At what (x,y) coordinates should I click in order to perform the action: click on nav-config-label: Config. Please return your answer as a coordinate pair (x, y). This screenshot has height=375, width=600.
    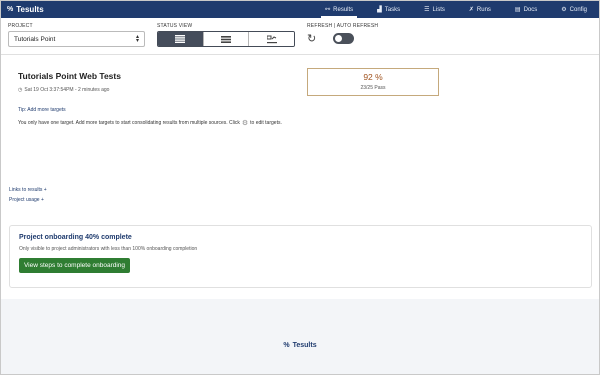
    Looking at the image, I should click on (578, 9).